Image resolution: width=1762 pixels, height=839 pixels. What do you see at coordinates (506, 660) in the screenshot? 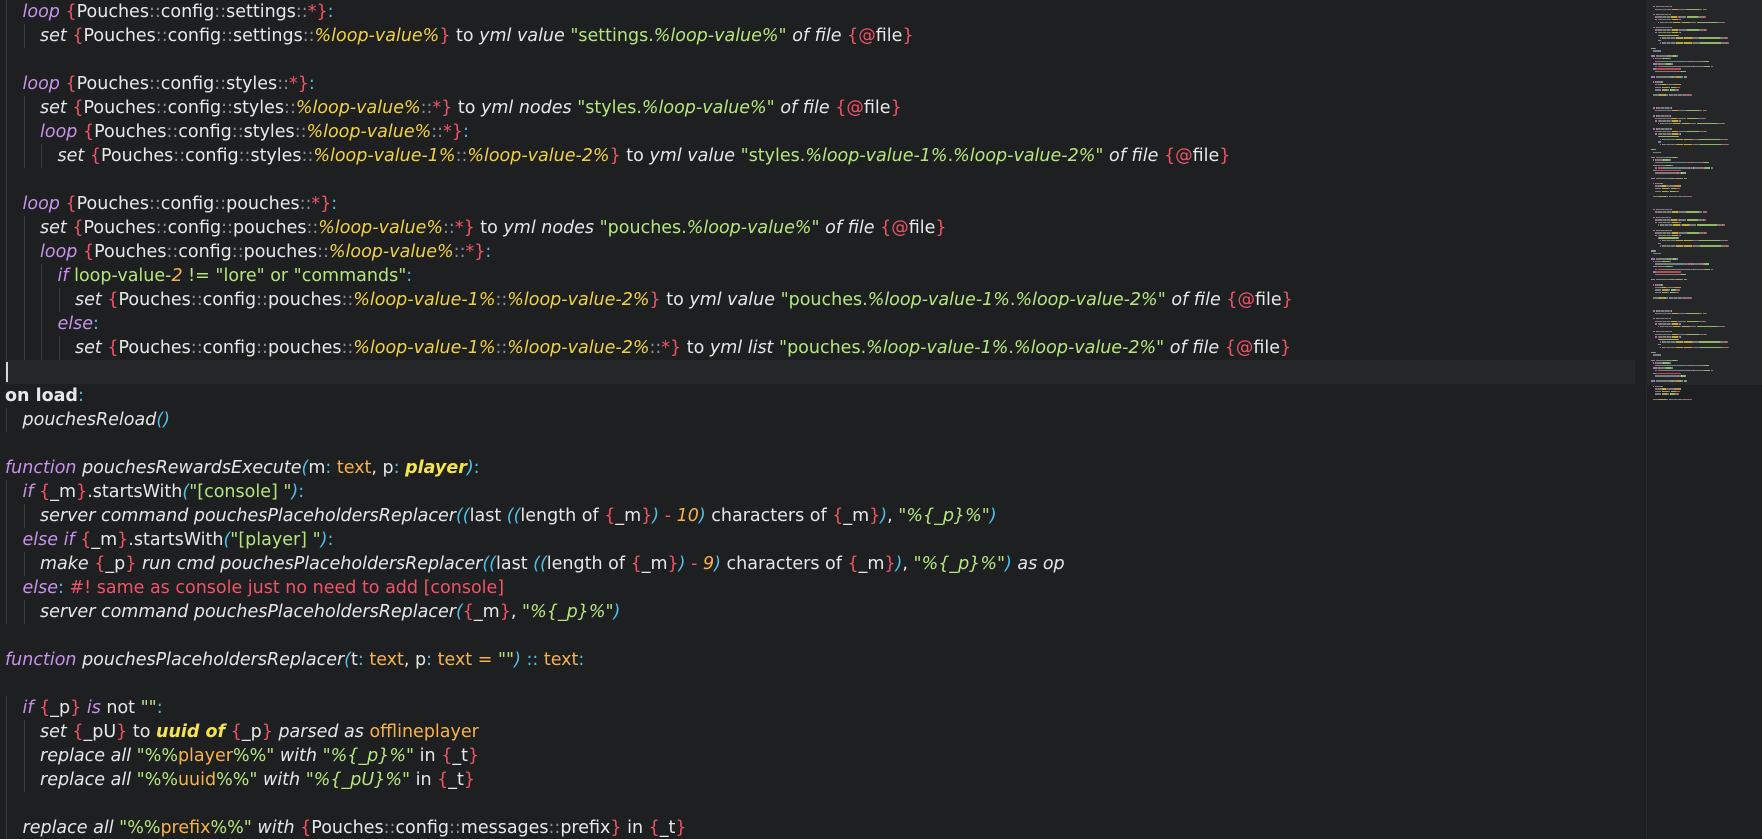
I see `code-token: ""` at bounding box center [506, 660].